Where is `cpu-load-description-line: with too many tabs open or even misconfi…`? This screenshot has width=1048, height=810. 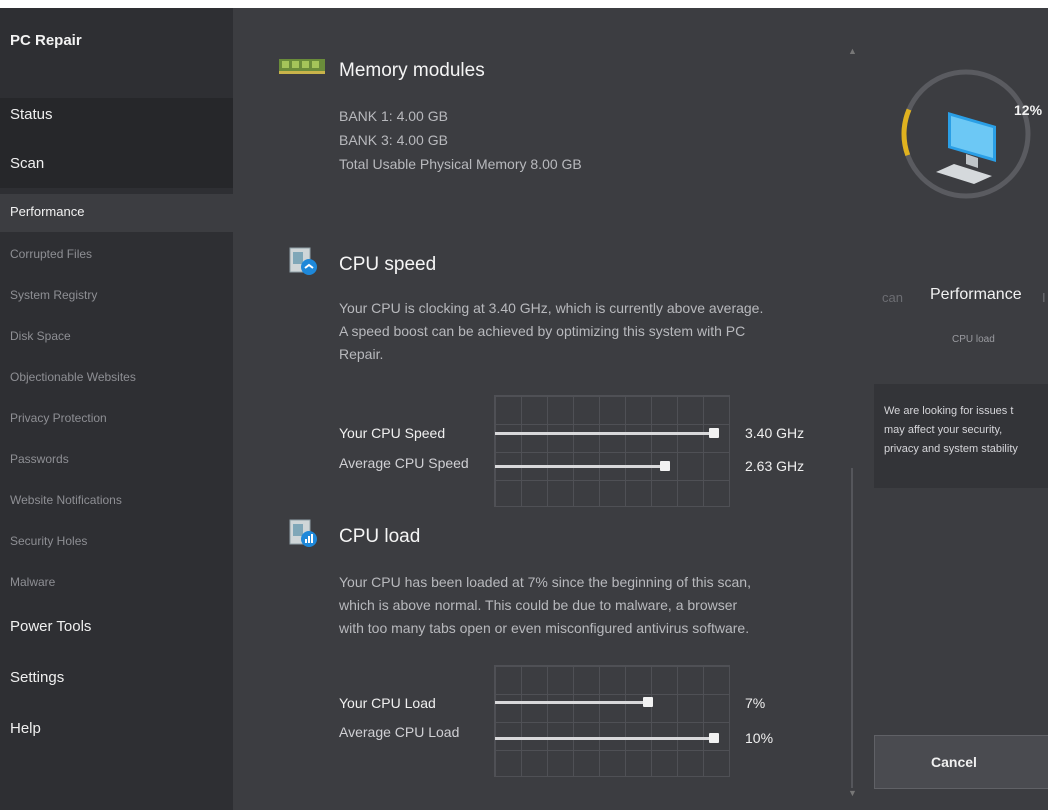
cpu-load-description-line: with too many tabs open or even misconfi… is located at coordinates (544, 628).